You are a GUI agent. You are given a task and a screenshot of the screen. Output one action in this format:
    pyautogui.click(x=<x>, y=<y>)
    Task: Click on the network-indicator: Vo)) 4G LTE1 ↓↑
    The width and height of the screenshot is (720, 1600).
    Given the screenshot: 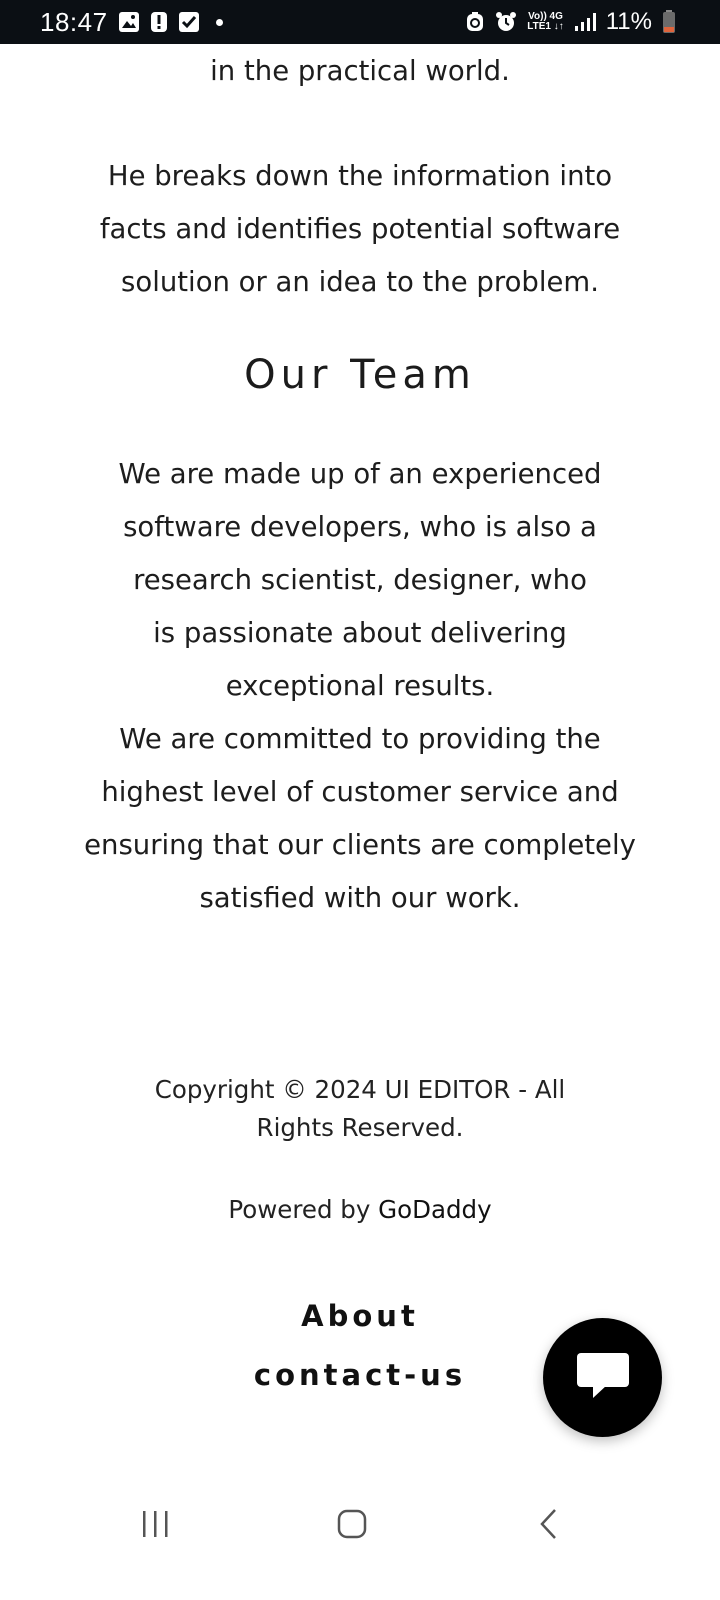 What is the action you would take?
    pyautogui.click(x=545, y=22)
    